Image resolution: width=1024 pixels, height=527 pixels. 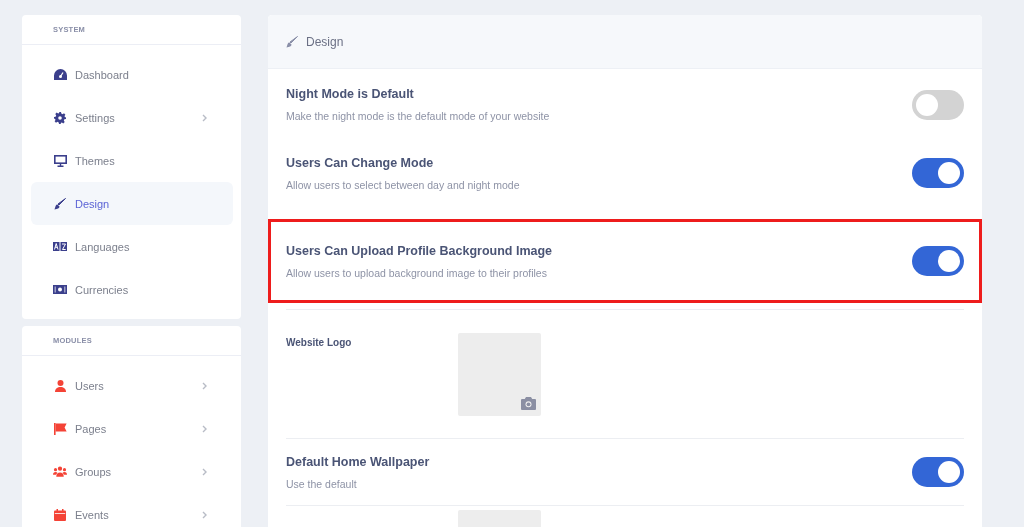 I want to click on panel-title: Design, so click(x=325, y=41).